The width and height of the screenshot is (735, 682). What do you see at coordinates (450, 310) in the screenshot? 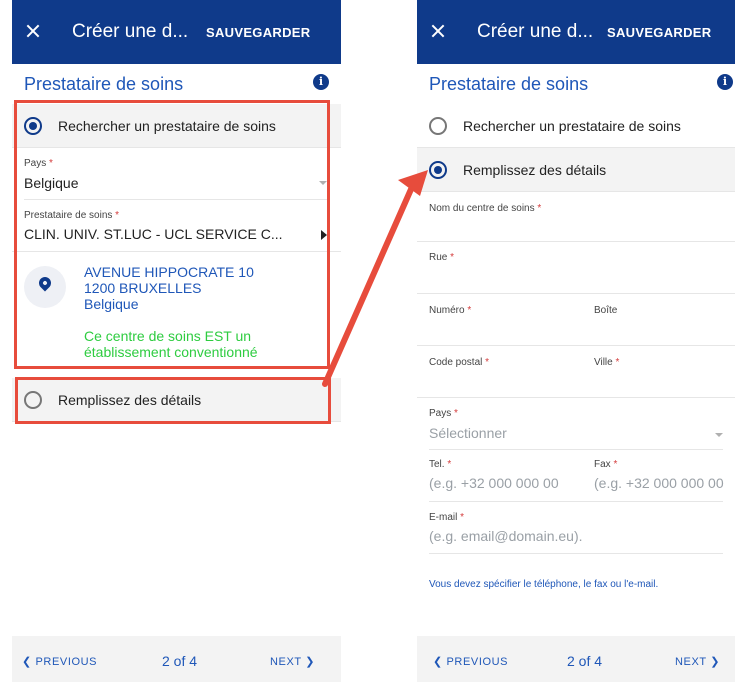
I see `numero-label: Numéro *` at bounding box center [450, 310].